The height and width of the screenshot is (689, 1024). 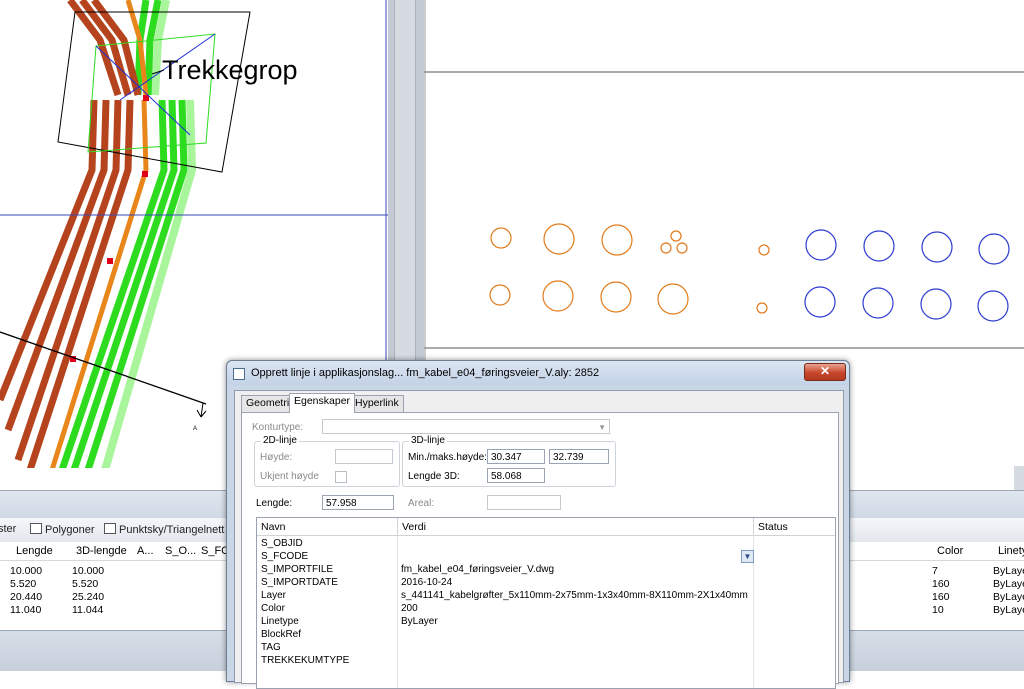 What do you see at coordinates (478, 569) in the screenshot?
I see `grid-row-value: fm_kabel_e04_føringsveier_V.dwg` at bounding box center [478, 569].